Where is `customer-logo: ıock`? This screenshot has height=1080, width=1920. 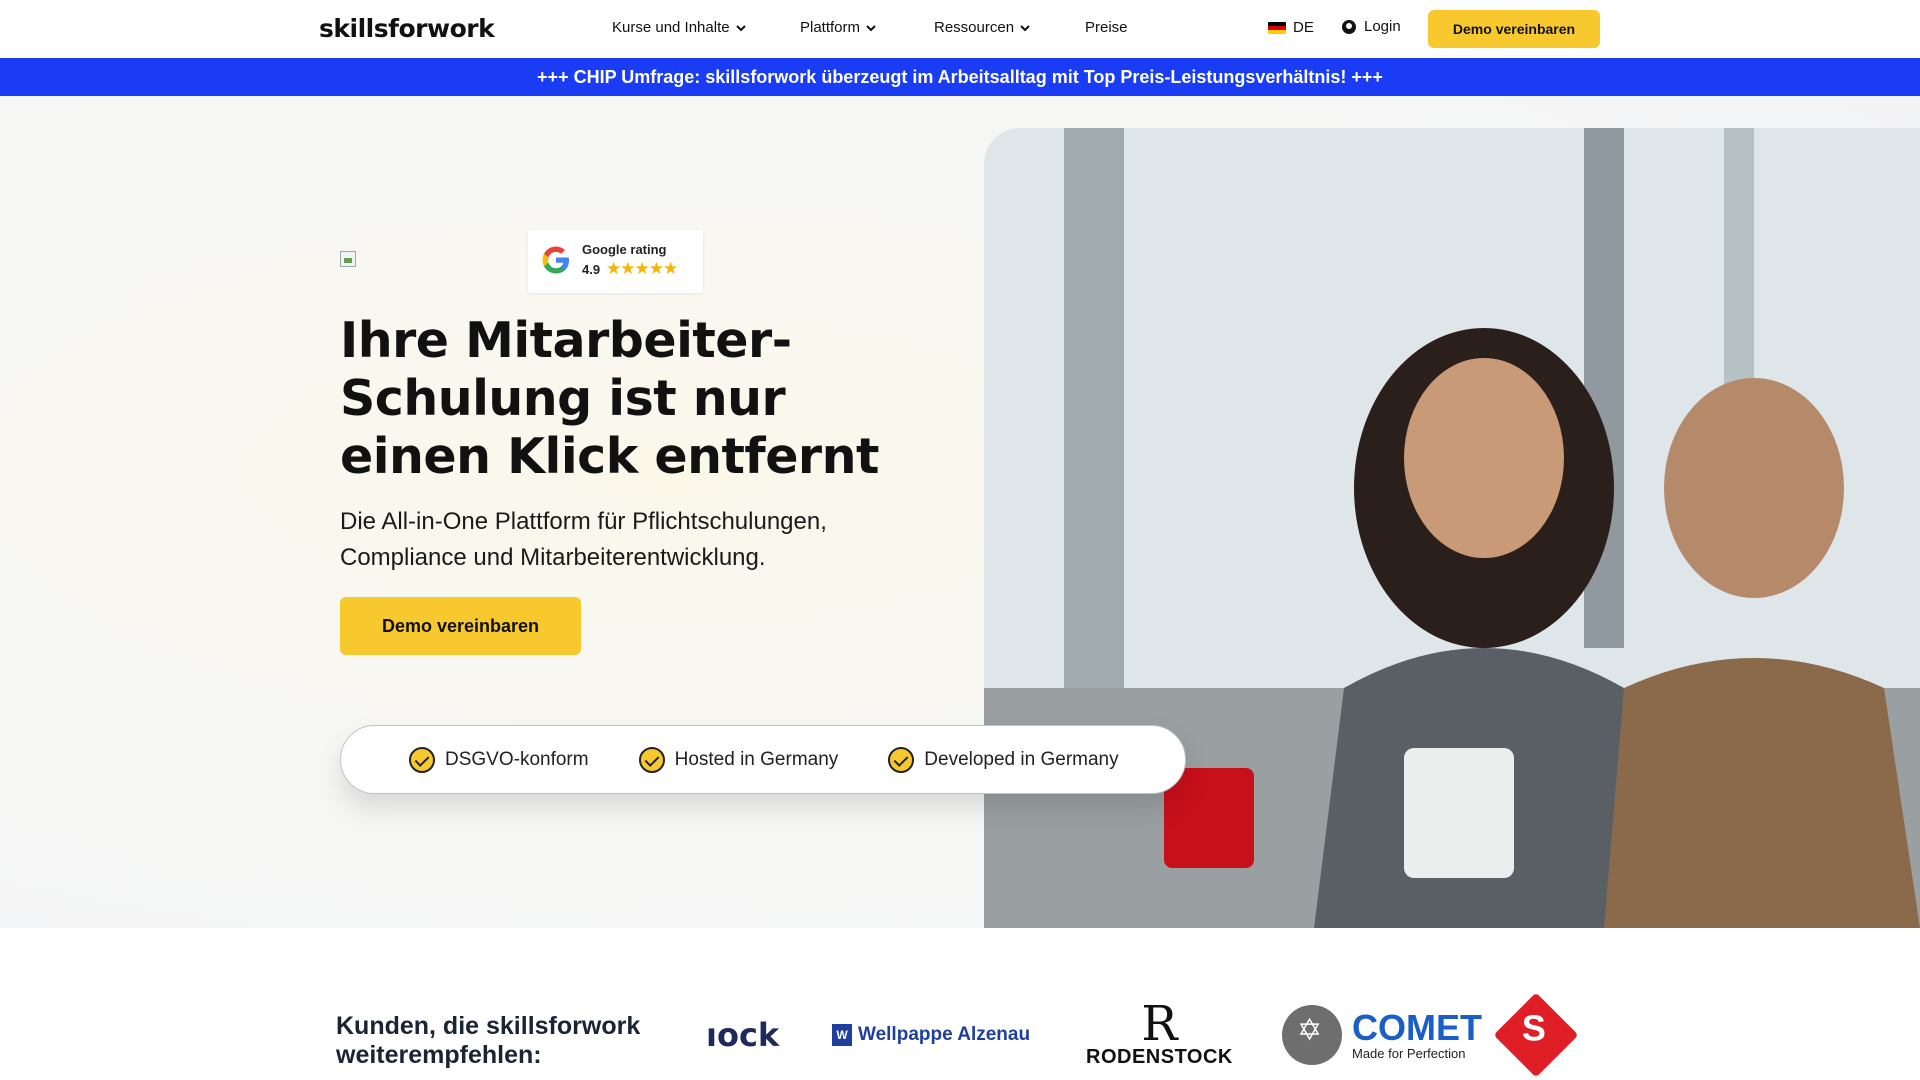 customer-logo: ıock is located at coordinates (743, 1035).